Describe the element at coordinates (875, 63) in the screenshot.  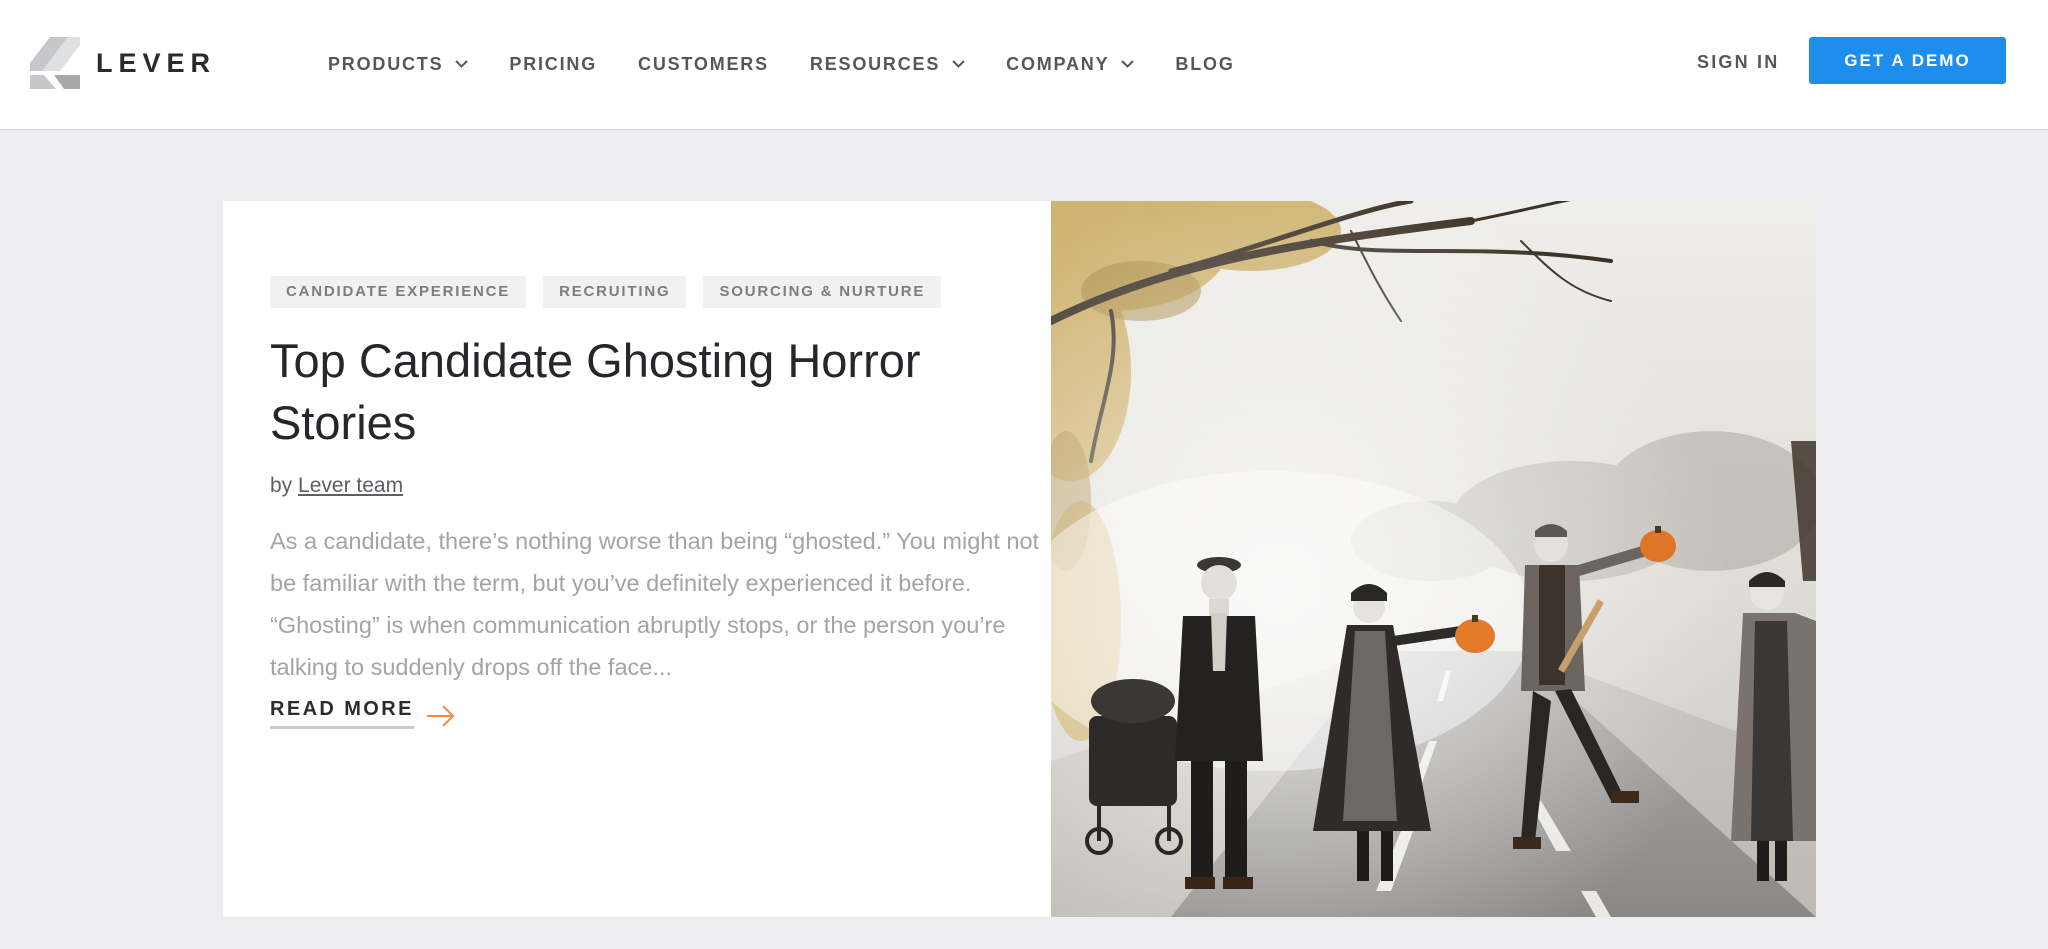
I see `nav-resources-label: RESOURCES` at that location.